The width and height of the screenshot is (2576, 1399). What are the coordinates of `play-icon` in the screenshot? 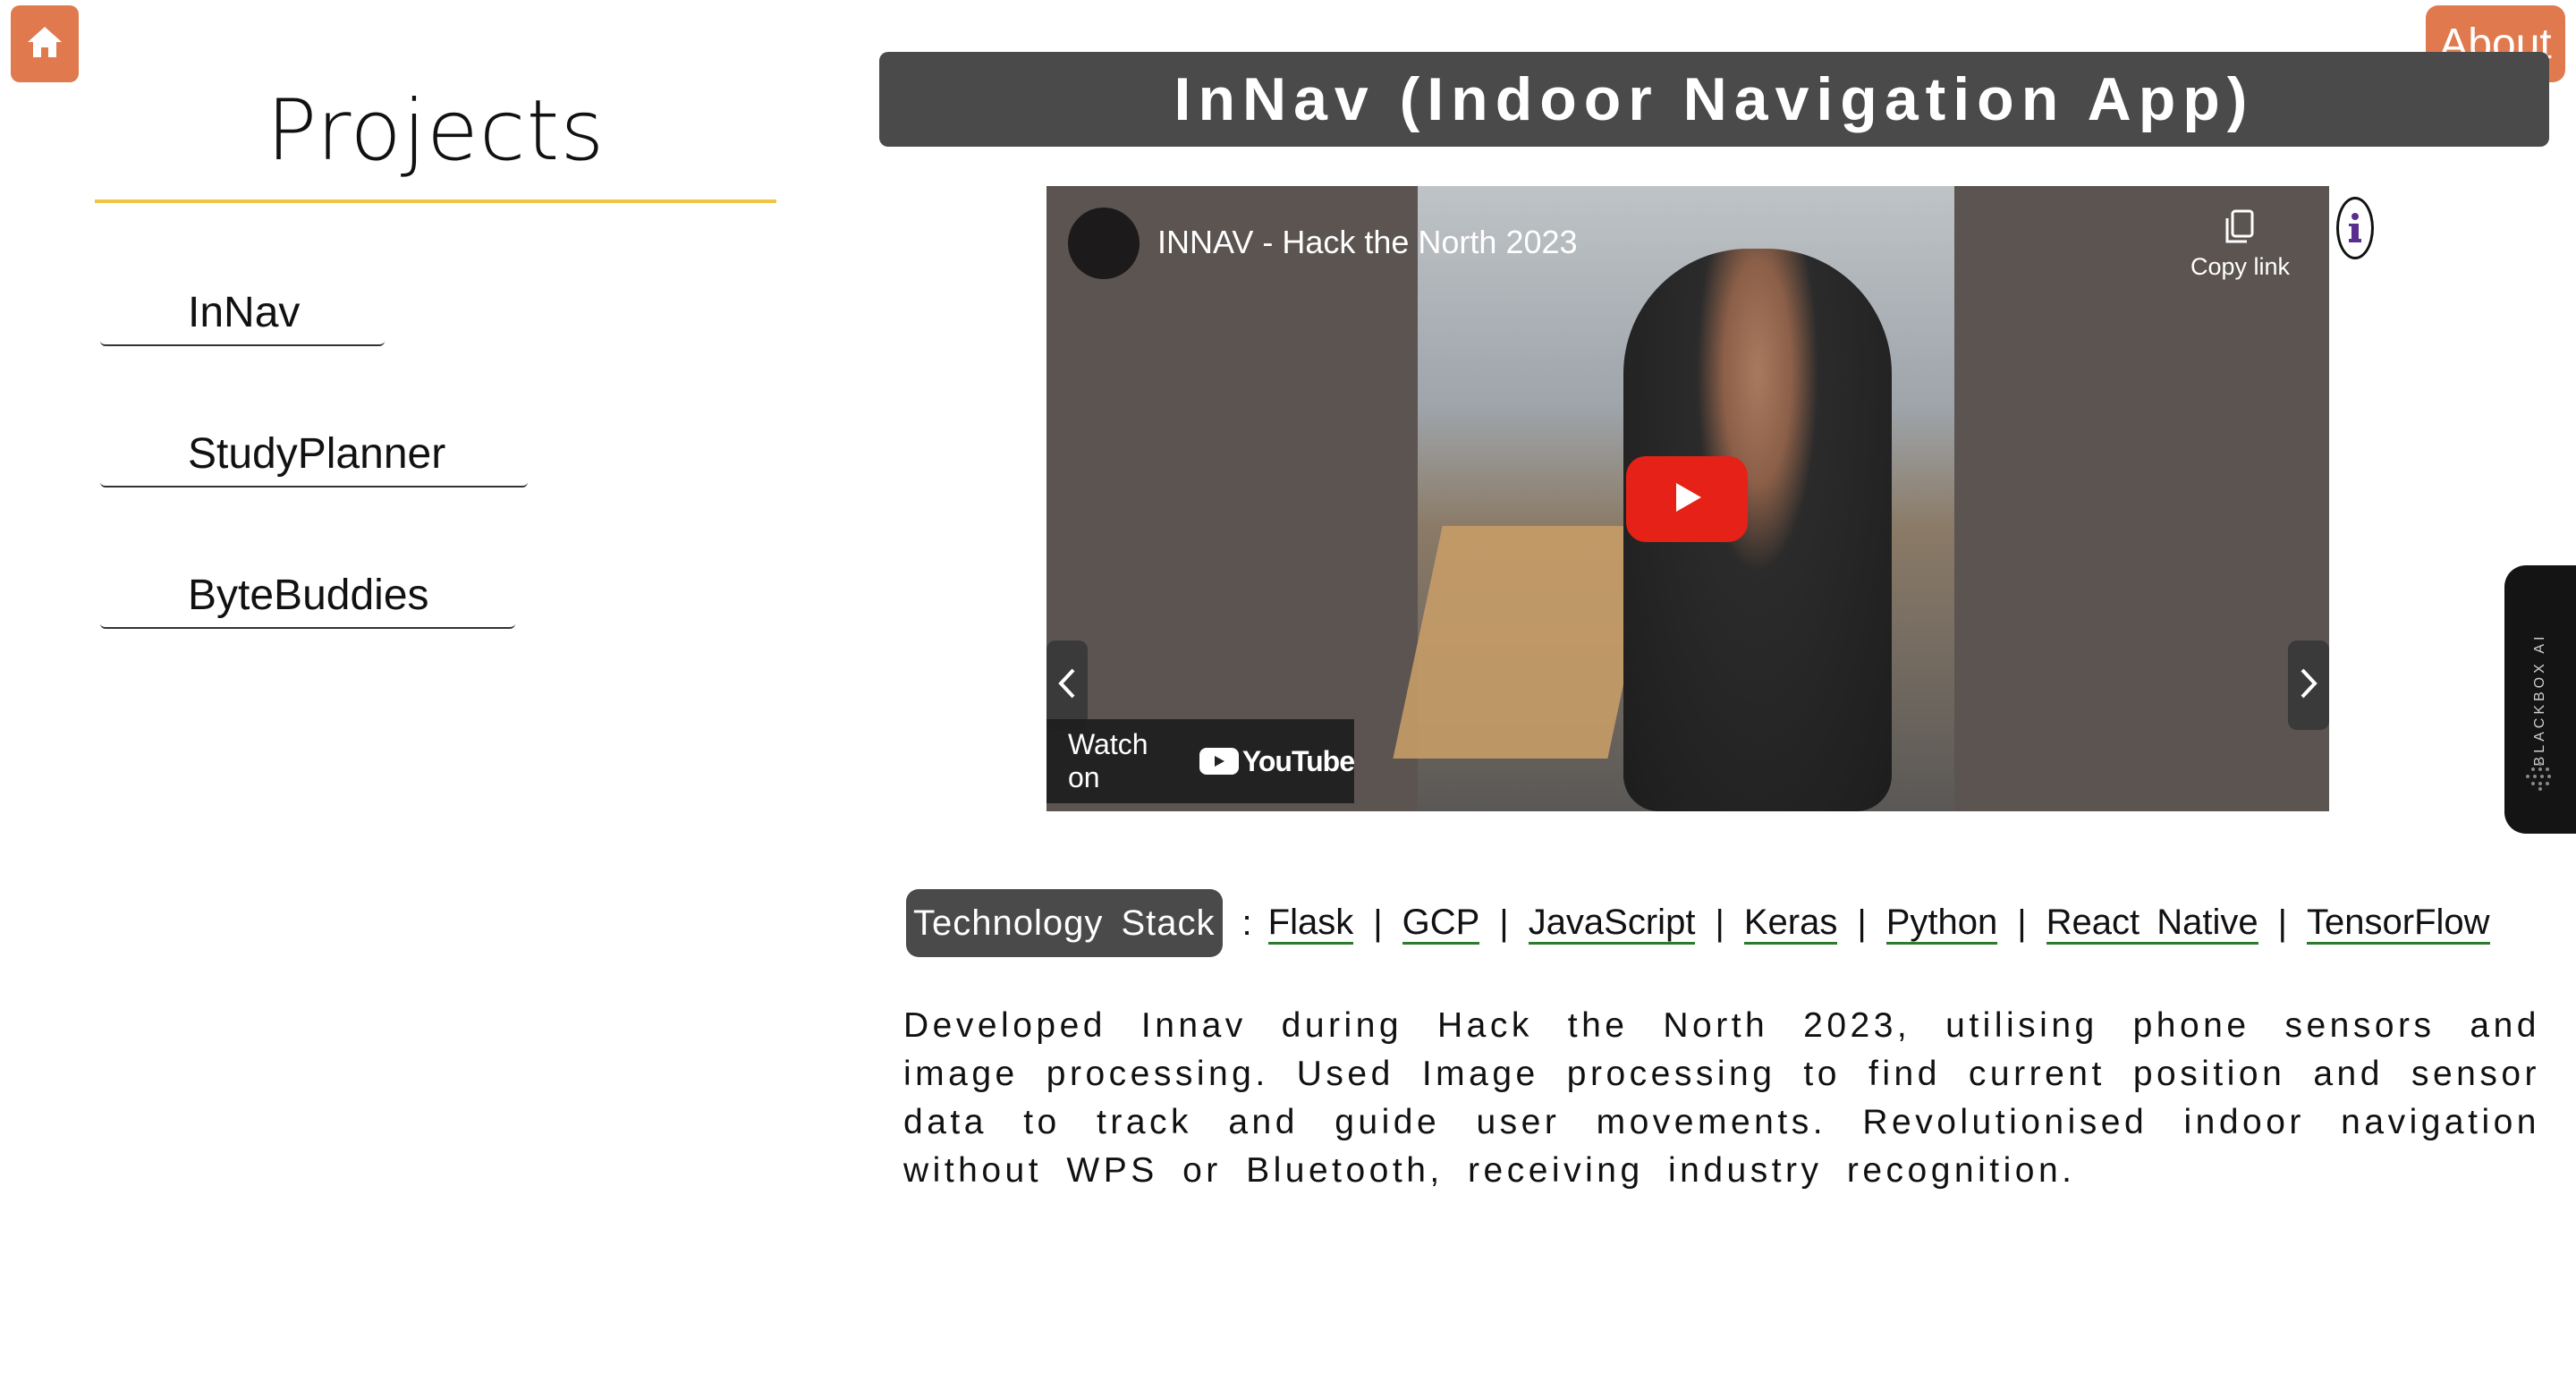 It's located at (1687, 499).